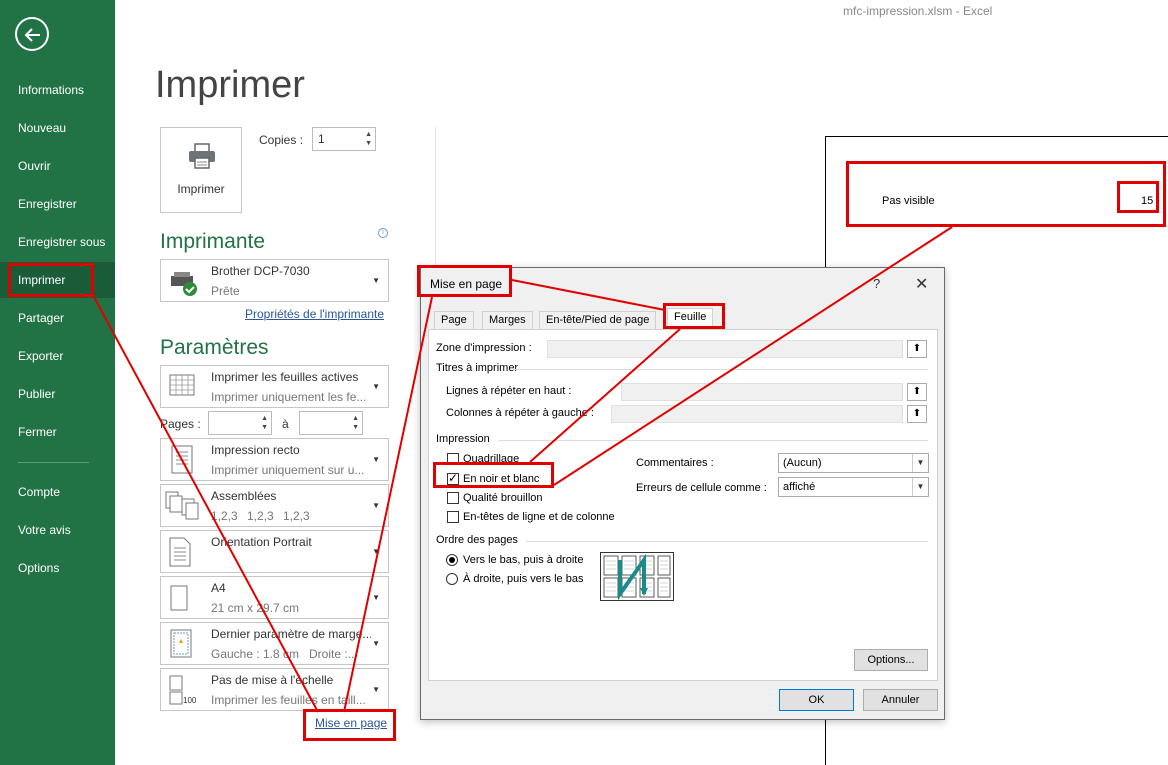 This screenshot has height=765, width=1168. I want to click on pages-to-label: à, so click(285, 424).